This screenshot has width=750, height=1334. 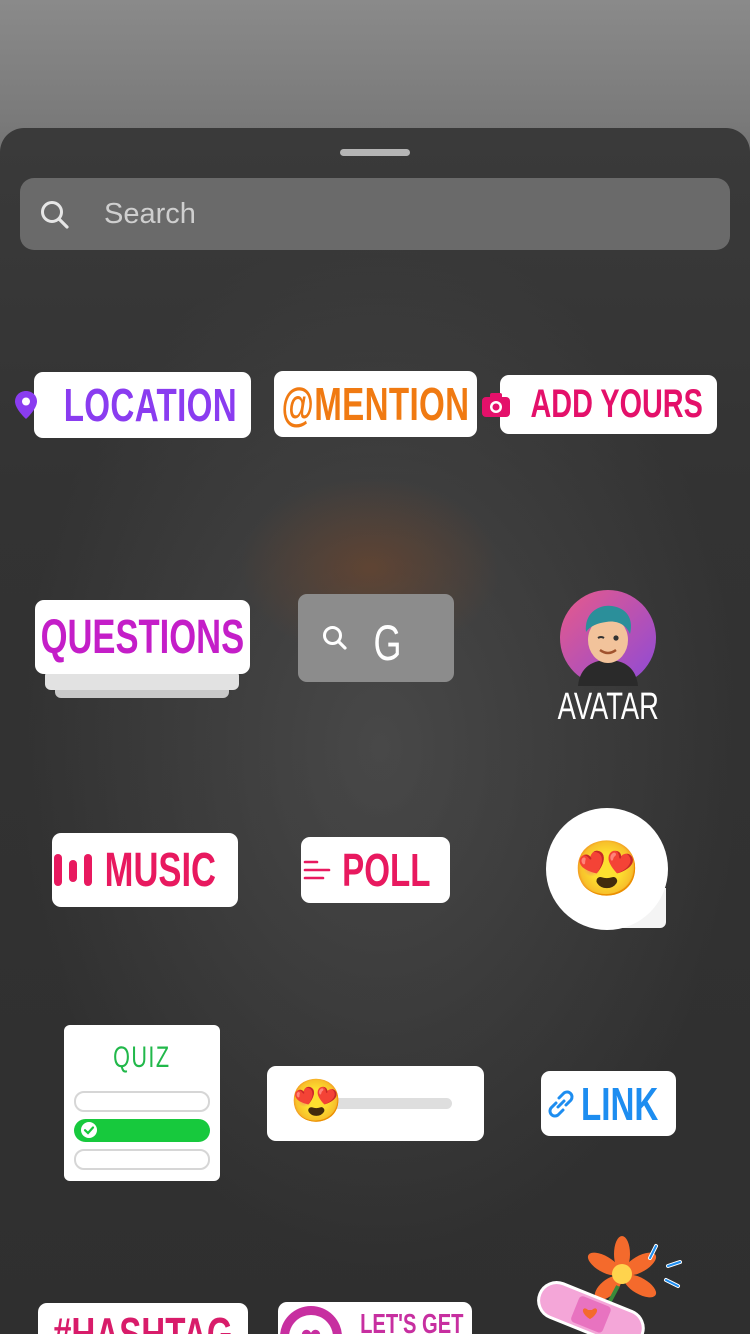 I want to click on bandage-flower-sticker, so click(x=610, y=1285).